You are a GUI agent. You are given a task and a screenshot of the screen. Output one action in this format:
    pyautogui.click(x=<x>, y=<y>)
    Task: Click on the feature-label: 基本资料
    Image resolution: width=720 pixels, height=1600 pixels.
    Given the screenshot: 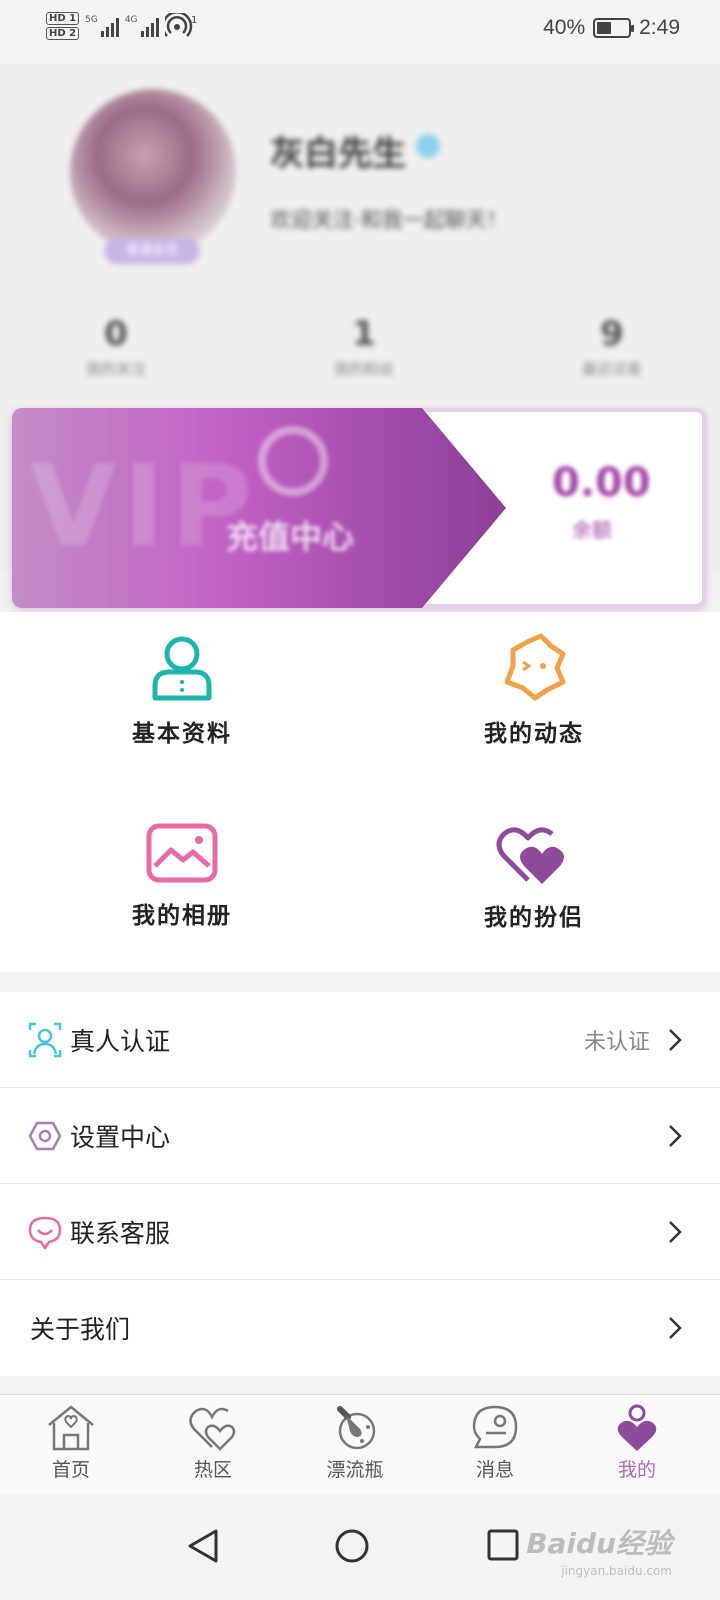 What is the action you would take?
    pyautogui.click(x=182, y=734)
    